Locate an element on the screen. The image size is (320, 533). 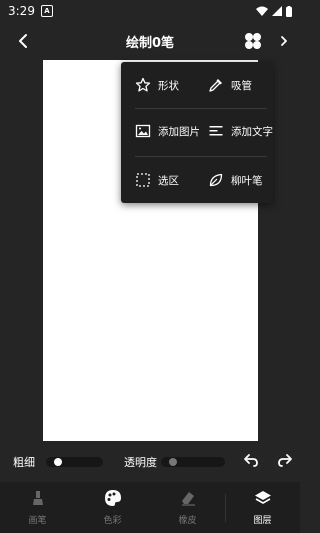
nav-item-layers: 图层 is located at coordinates (262, 507).